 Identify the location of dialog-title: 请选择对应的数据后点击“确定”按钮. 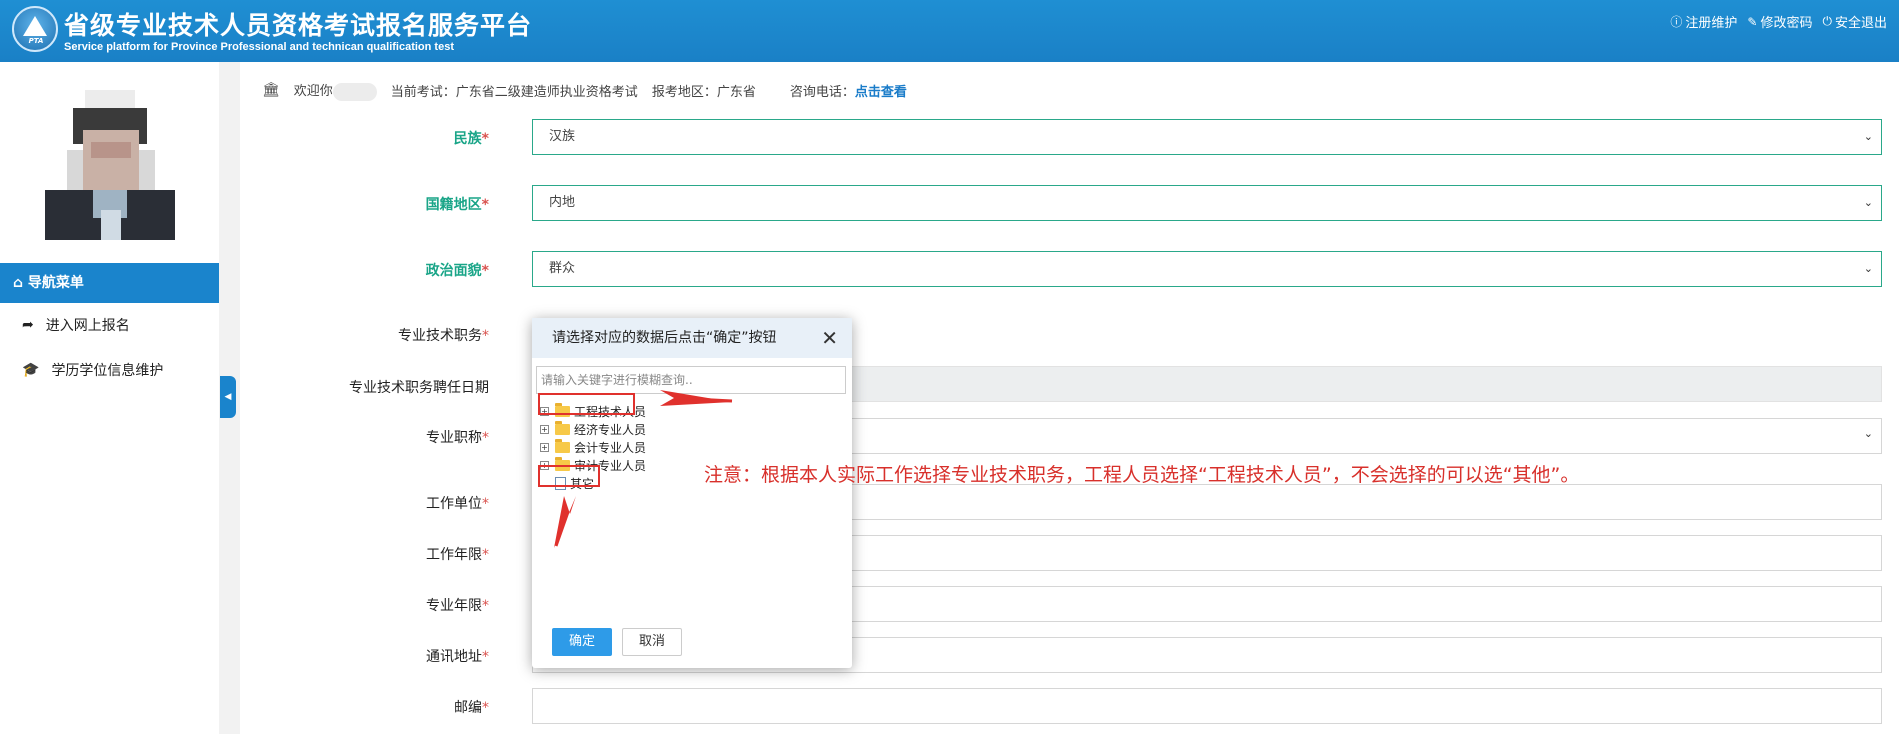
(664, 338).